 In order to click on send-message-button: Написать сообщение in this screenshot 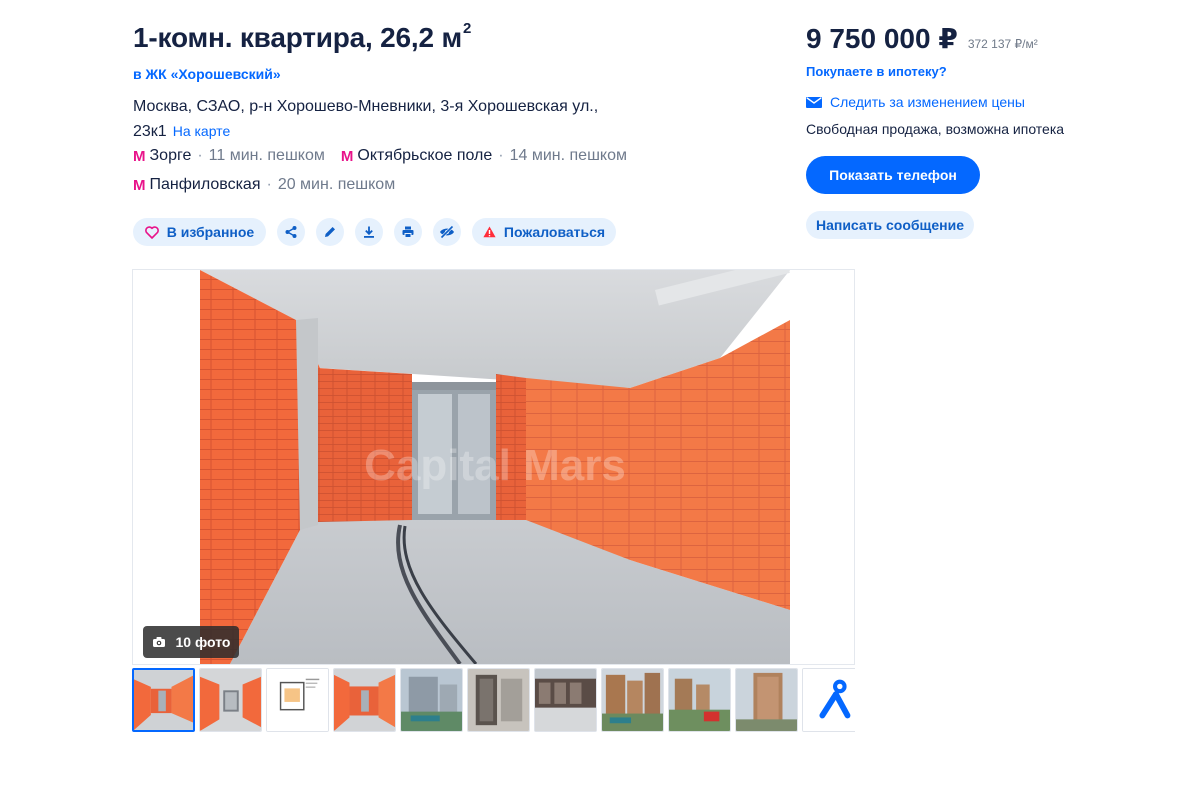, I will do `click(890, 225)`.